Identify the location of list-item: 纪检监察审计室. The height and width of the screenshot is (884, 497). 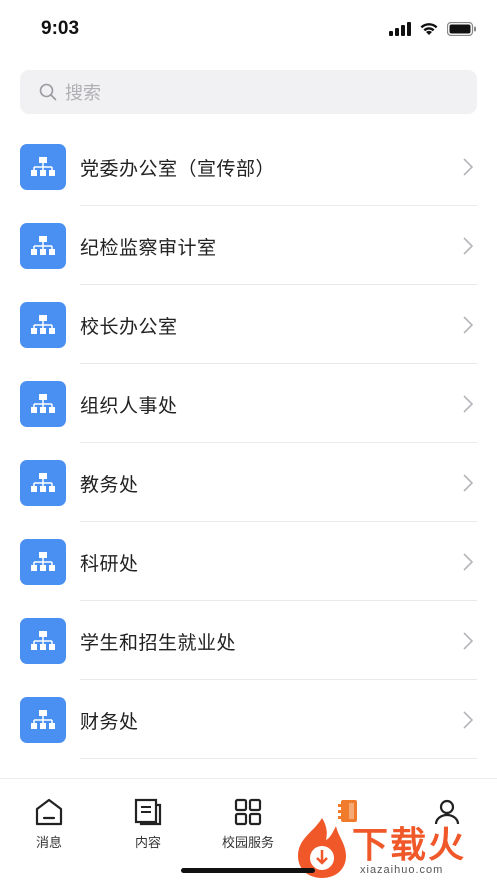
(248, 245).